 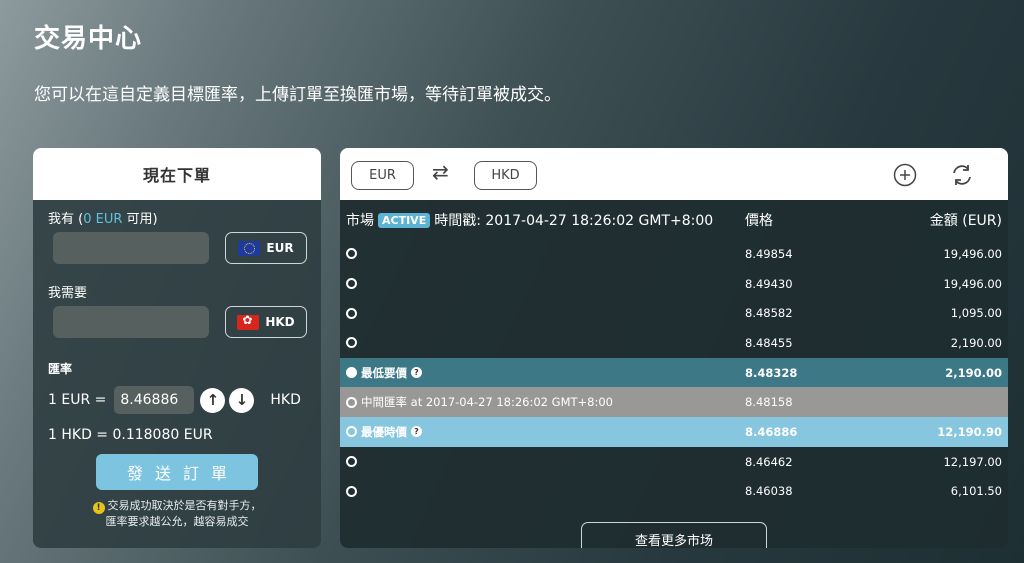 I want to click on rate-up-button: ↑, so click(x=213, y=400).